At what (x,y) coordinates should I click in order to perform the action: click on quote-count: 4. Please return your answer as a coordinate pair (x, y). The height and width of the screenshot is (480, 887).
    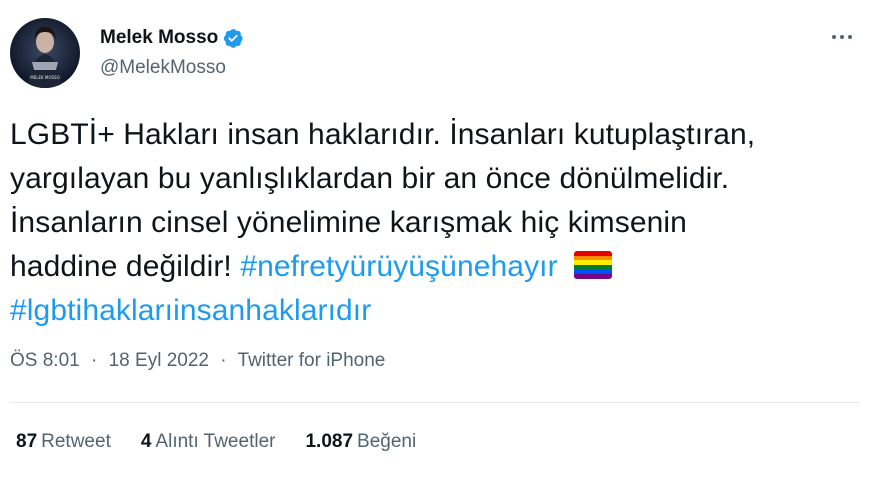
    Looking at the image, I should click on (146, 441).